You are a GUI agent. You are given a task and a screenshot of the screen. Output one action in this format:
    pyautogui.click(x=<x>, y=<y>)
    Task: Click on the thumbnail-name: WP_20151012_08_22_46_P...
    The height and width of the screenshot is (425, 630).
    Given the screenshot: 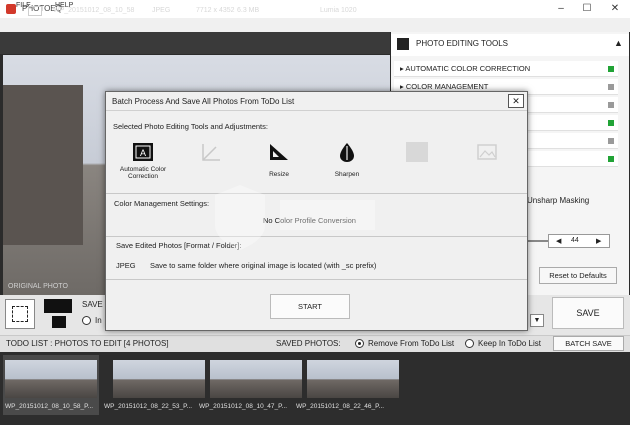 What is the action you would take?
    pyautogui.click(x=340, y=406)
    